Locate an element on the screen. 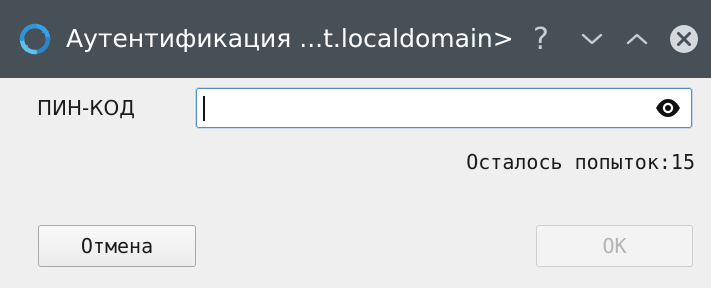 This screenshot has height=288, width=711. close-button is located at coordinates (684, 39).